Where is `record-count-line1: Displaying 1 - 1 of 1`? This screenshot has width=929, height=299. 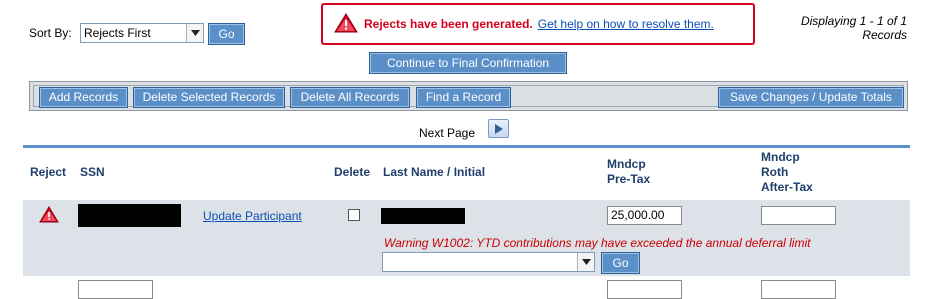
record-count-line1: Displaying 1 - 1 of 1 is located at coordinates (853, 21).